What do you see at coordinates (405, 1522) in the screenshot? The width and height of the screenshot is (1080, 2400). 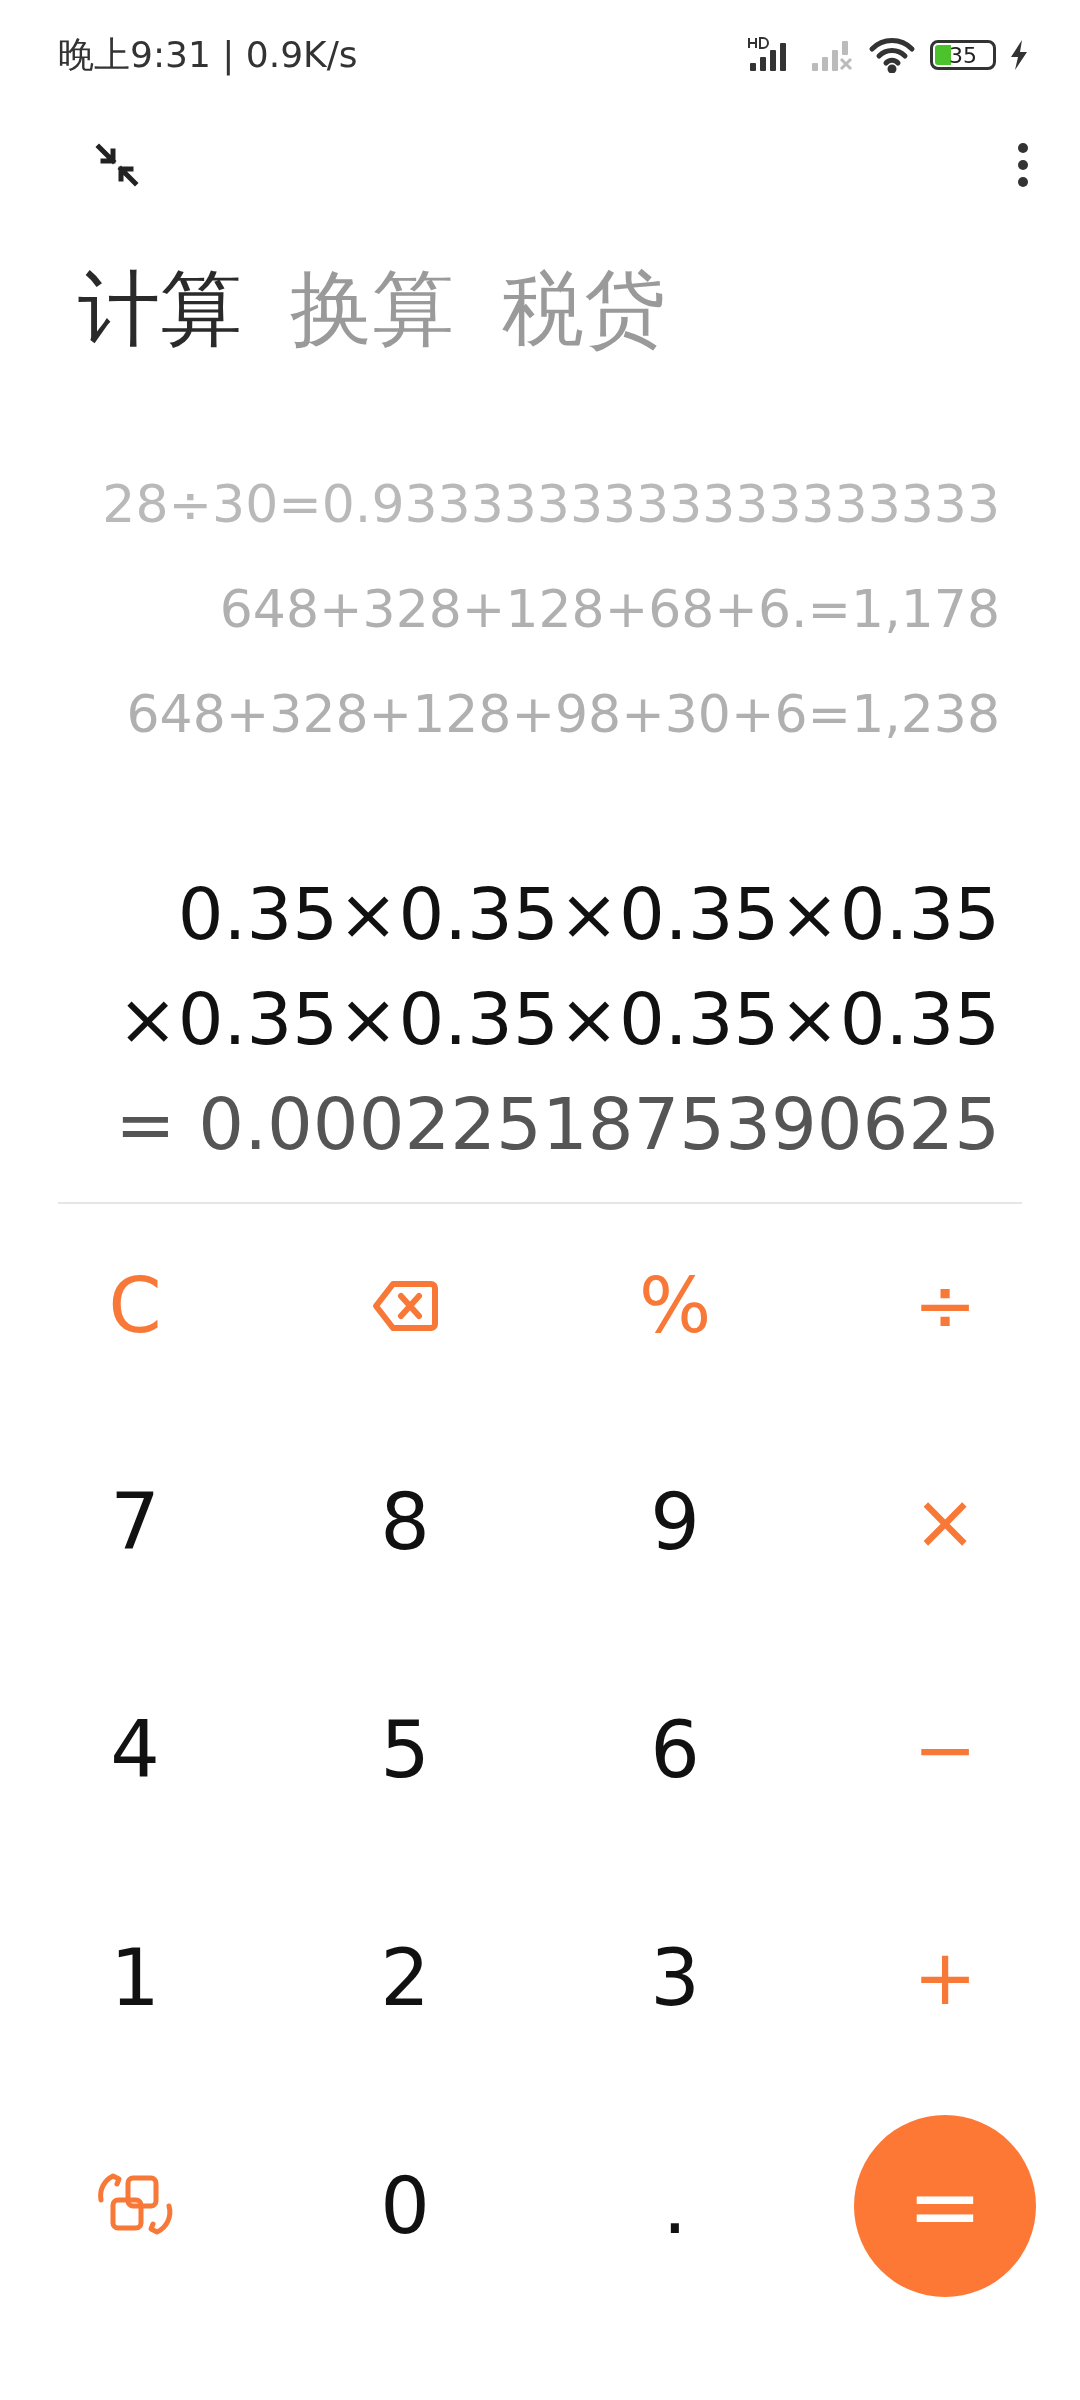 I see `digit-key: 8` at bounding box center [405, 1522].